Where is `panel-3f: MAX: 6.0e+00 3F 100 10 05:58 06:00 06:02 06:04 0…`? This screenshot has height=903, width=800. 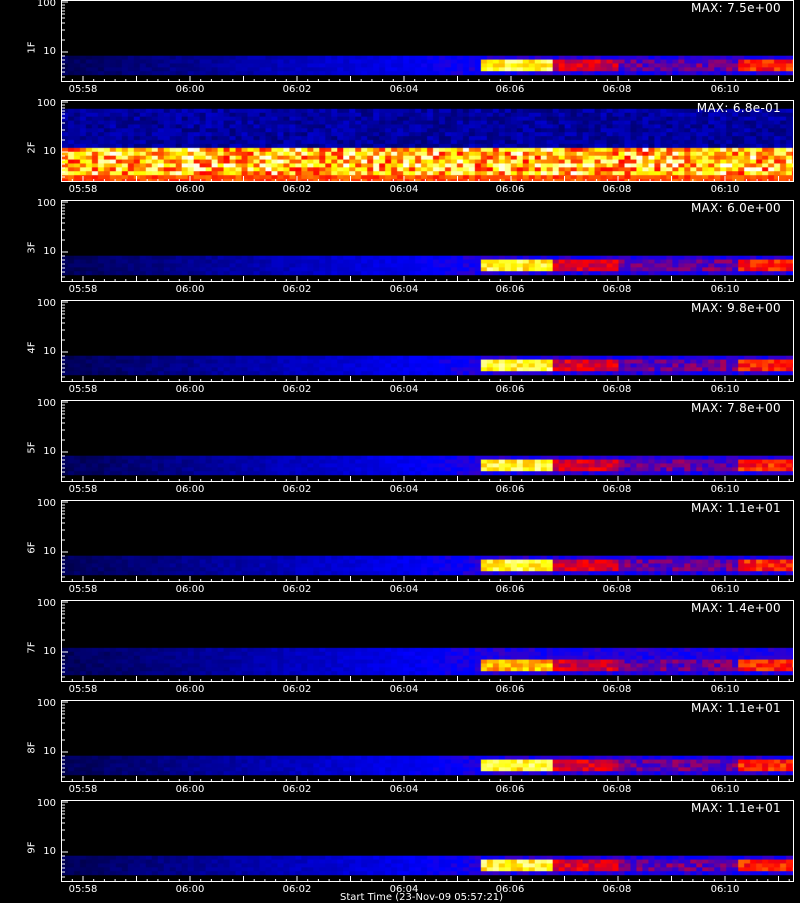
panel-3f: MAX: 6.0e+00 3F 100 10 05:58 06:00 06:02 06:04 0… is located at coordinates (400, 249).